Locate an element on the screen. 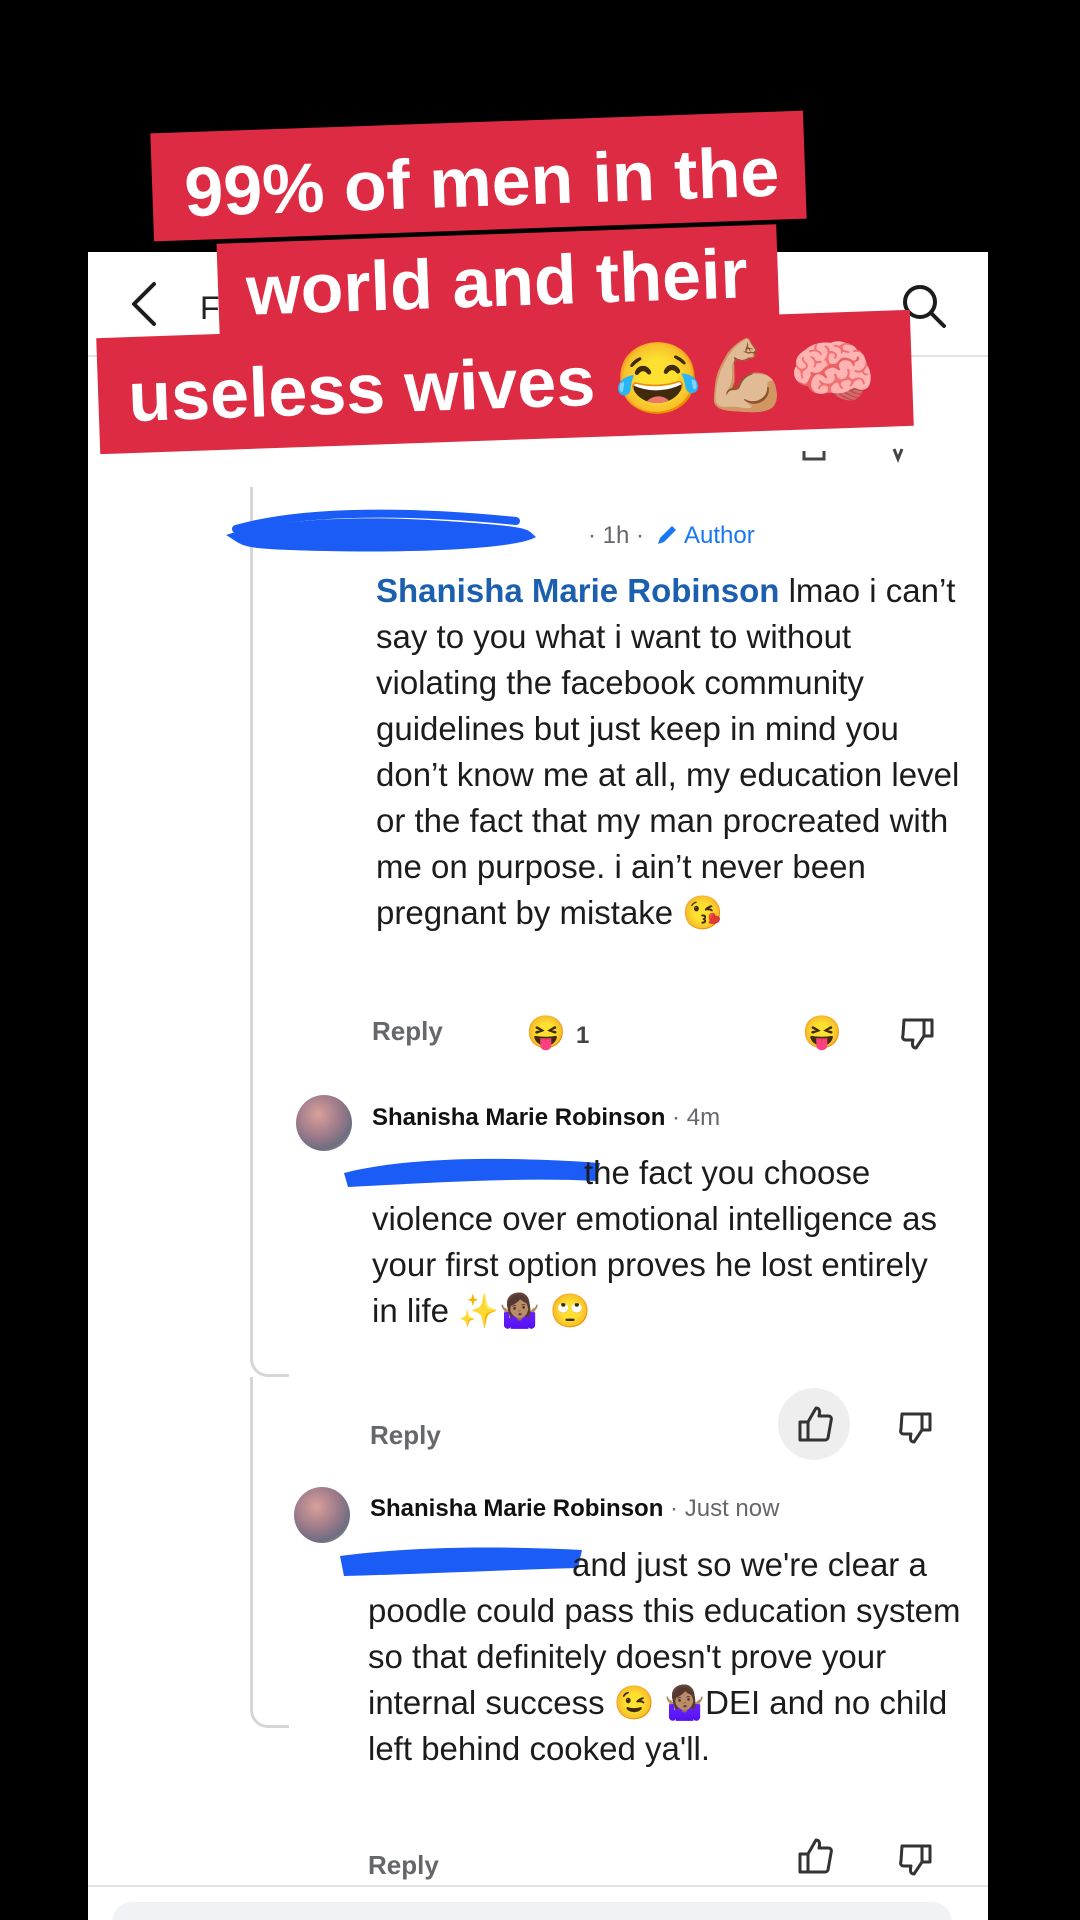 The image size is (1080, 1920). reaction-button-emoji: 😝 is located at coordinates (822, 1032).